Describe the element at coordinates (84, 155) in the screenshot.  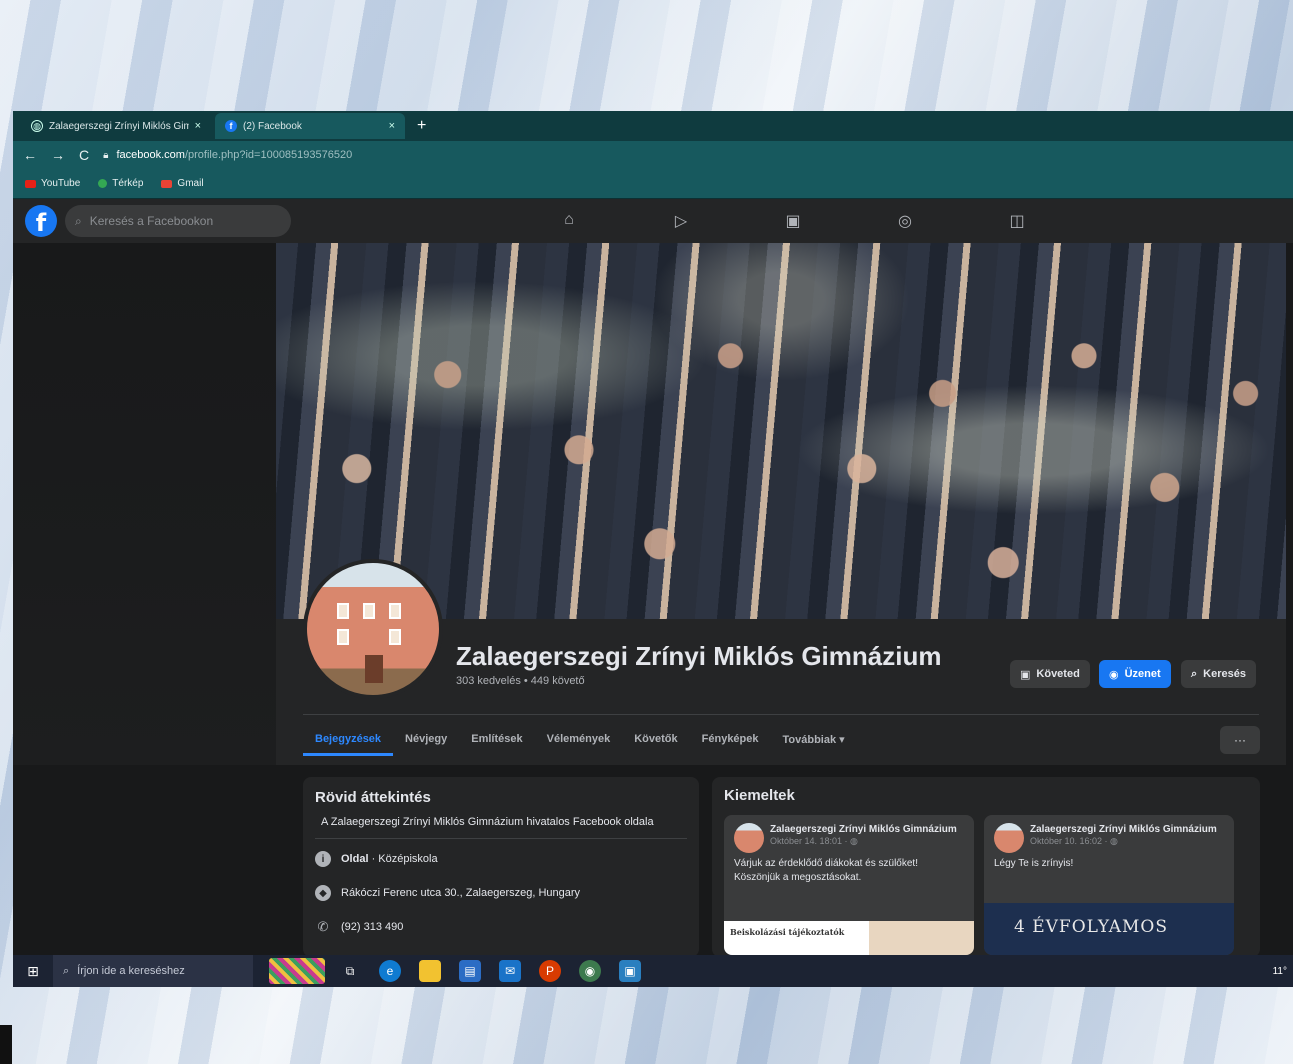
I see `reload-icon: C` at that location.